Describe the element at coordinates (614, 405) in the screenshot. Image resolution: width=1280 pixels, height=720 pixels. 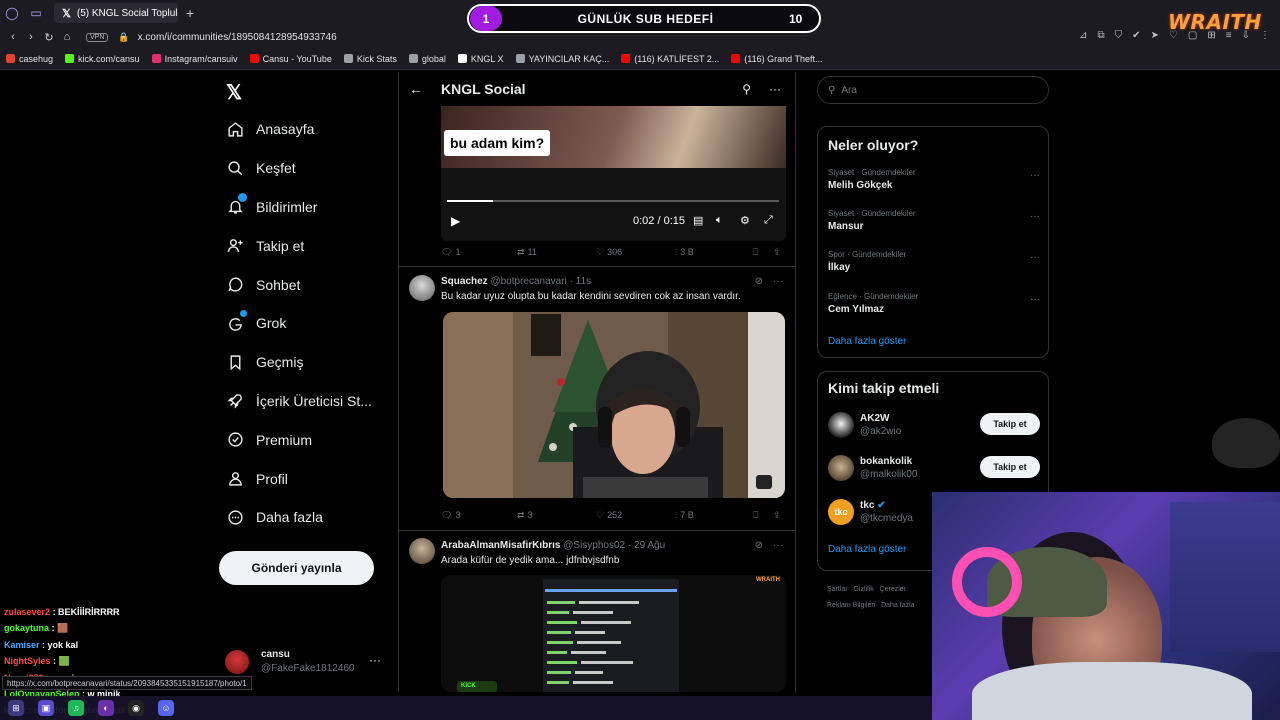
I see `tweet-image` at that location.